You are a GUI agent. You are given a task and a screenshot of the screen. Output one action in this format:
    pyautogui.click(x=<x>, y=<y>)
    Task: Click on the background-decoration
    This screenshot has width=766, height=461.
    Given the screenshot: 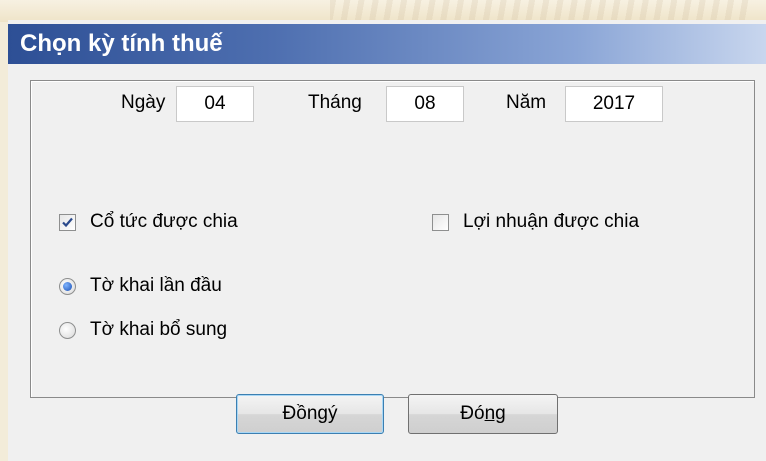 What is the action you would take?
    pyautogui.click(x=540, y=11)
    